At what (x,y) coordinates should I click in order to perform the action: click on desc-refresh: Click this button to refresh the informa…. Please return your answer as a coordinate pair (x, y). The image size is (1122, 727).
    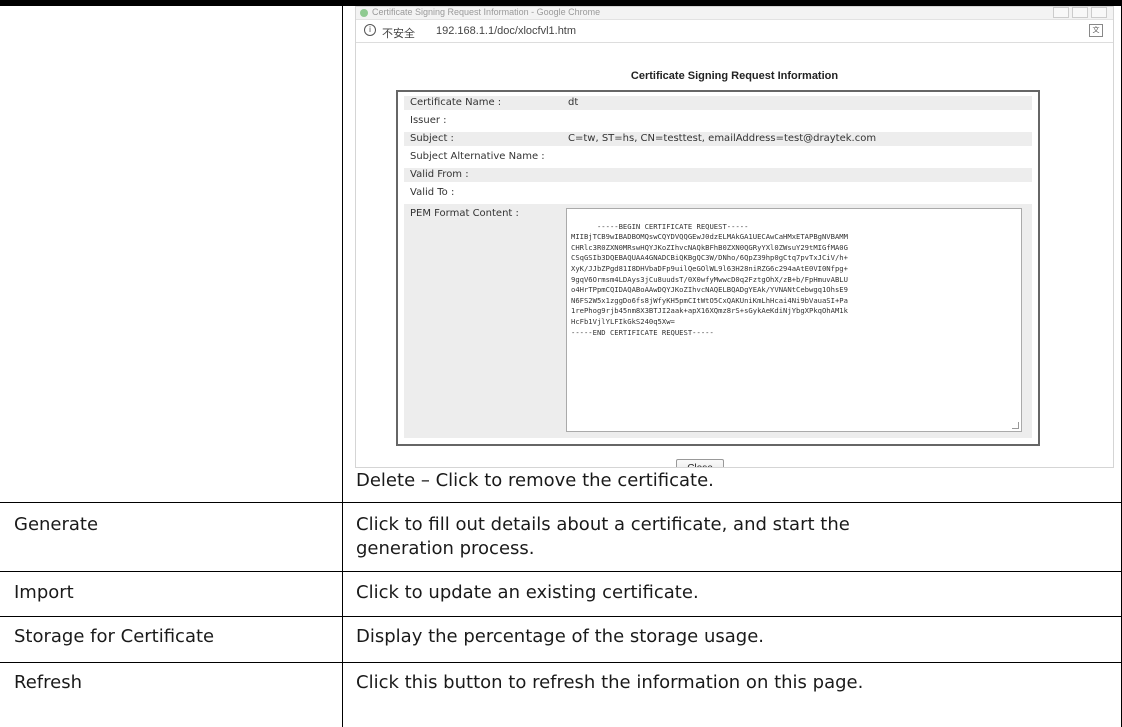
    Looking at the image, I should click on (610, 682).